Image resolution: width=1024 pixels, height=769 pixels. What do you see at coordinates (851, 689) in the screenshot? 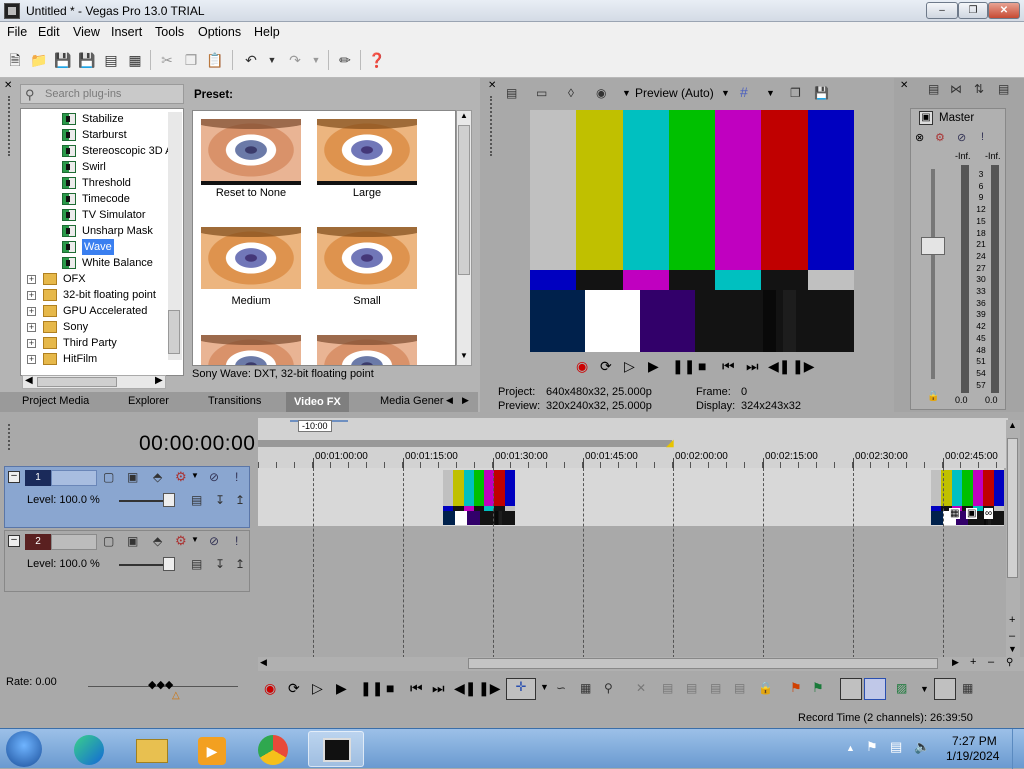
I see `auto-ripple-icon` at bounding box center [851, 689].